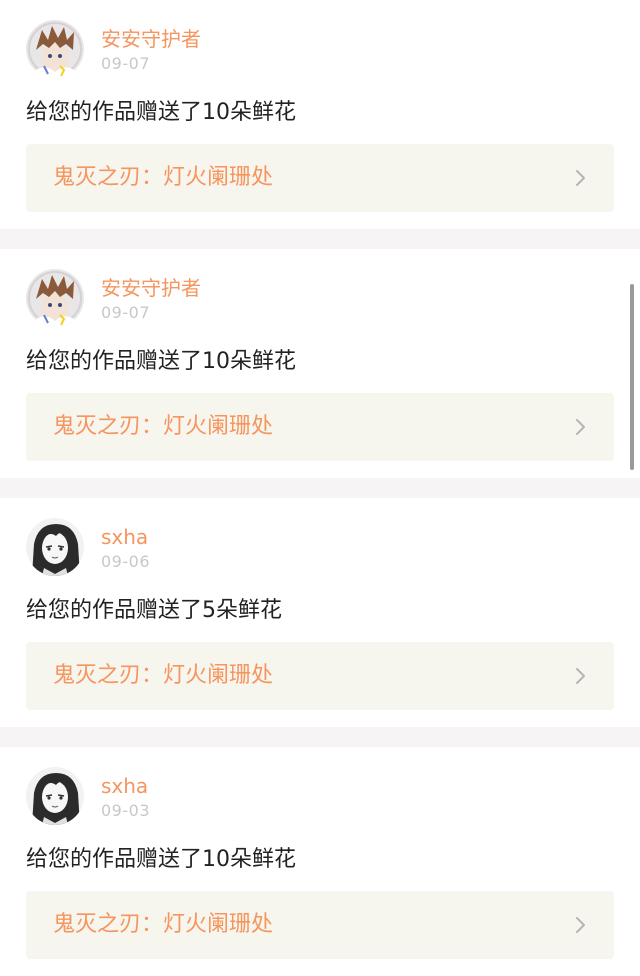 The image size is (640, 976). What do you see at coordinates (125, 810) in the screenshot?
I see `date: 09-03` at bounding box center [125, 810].